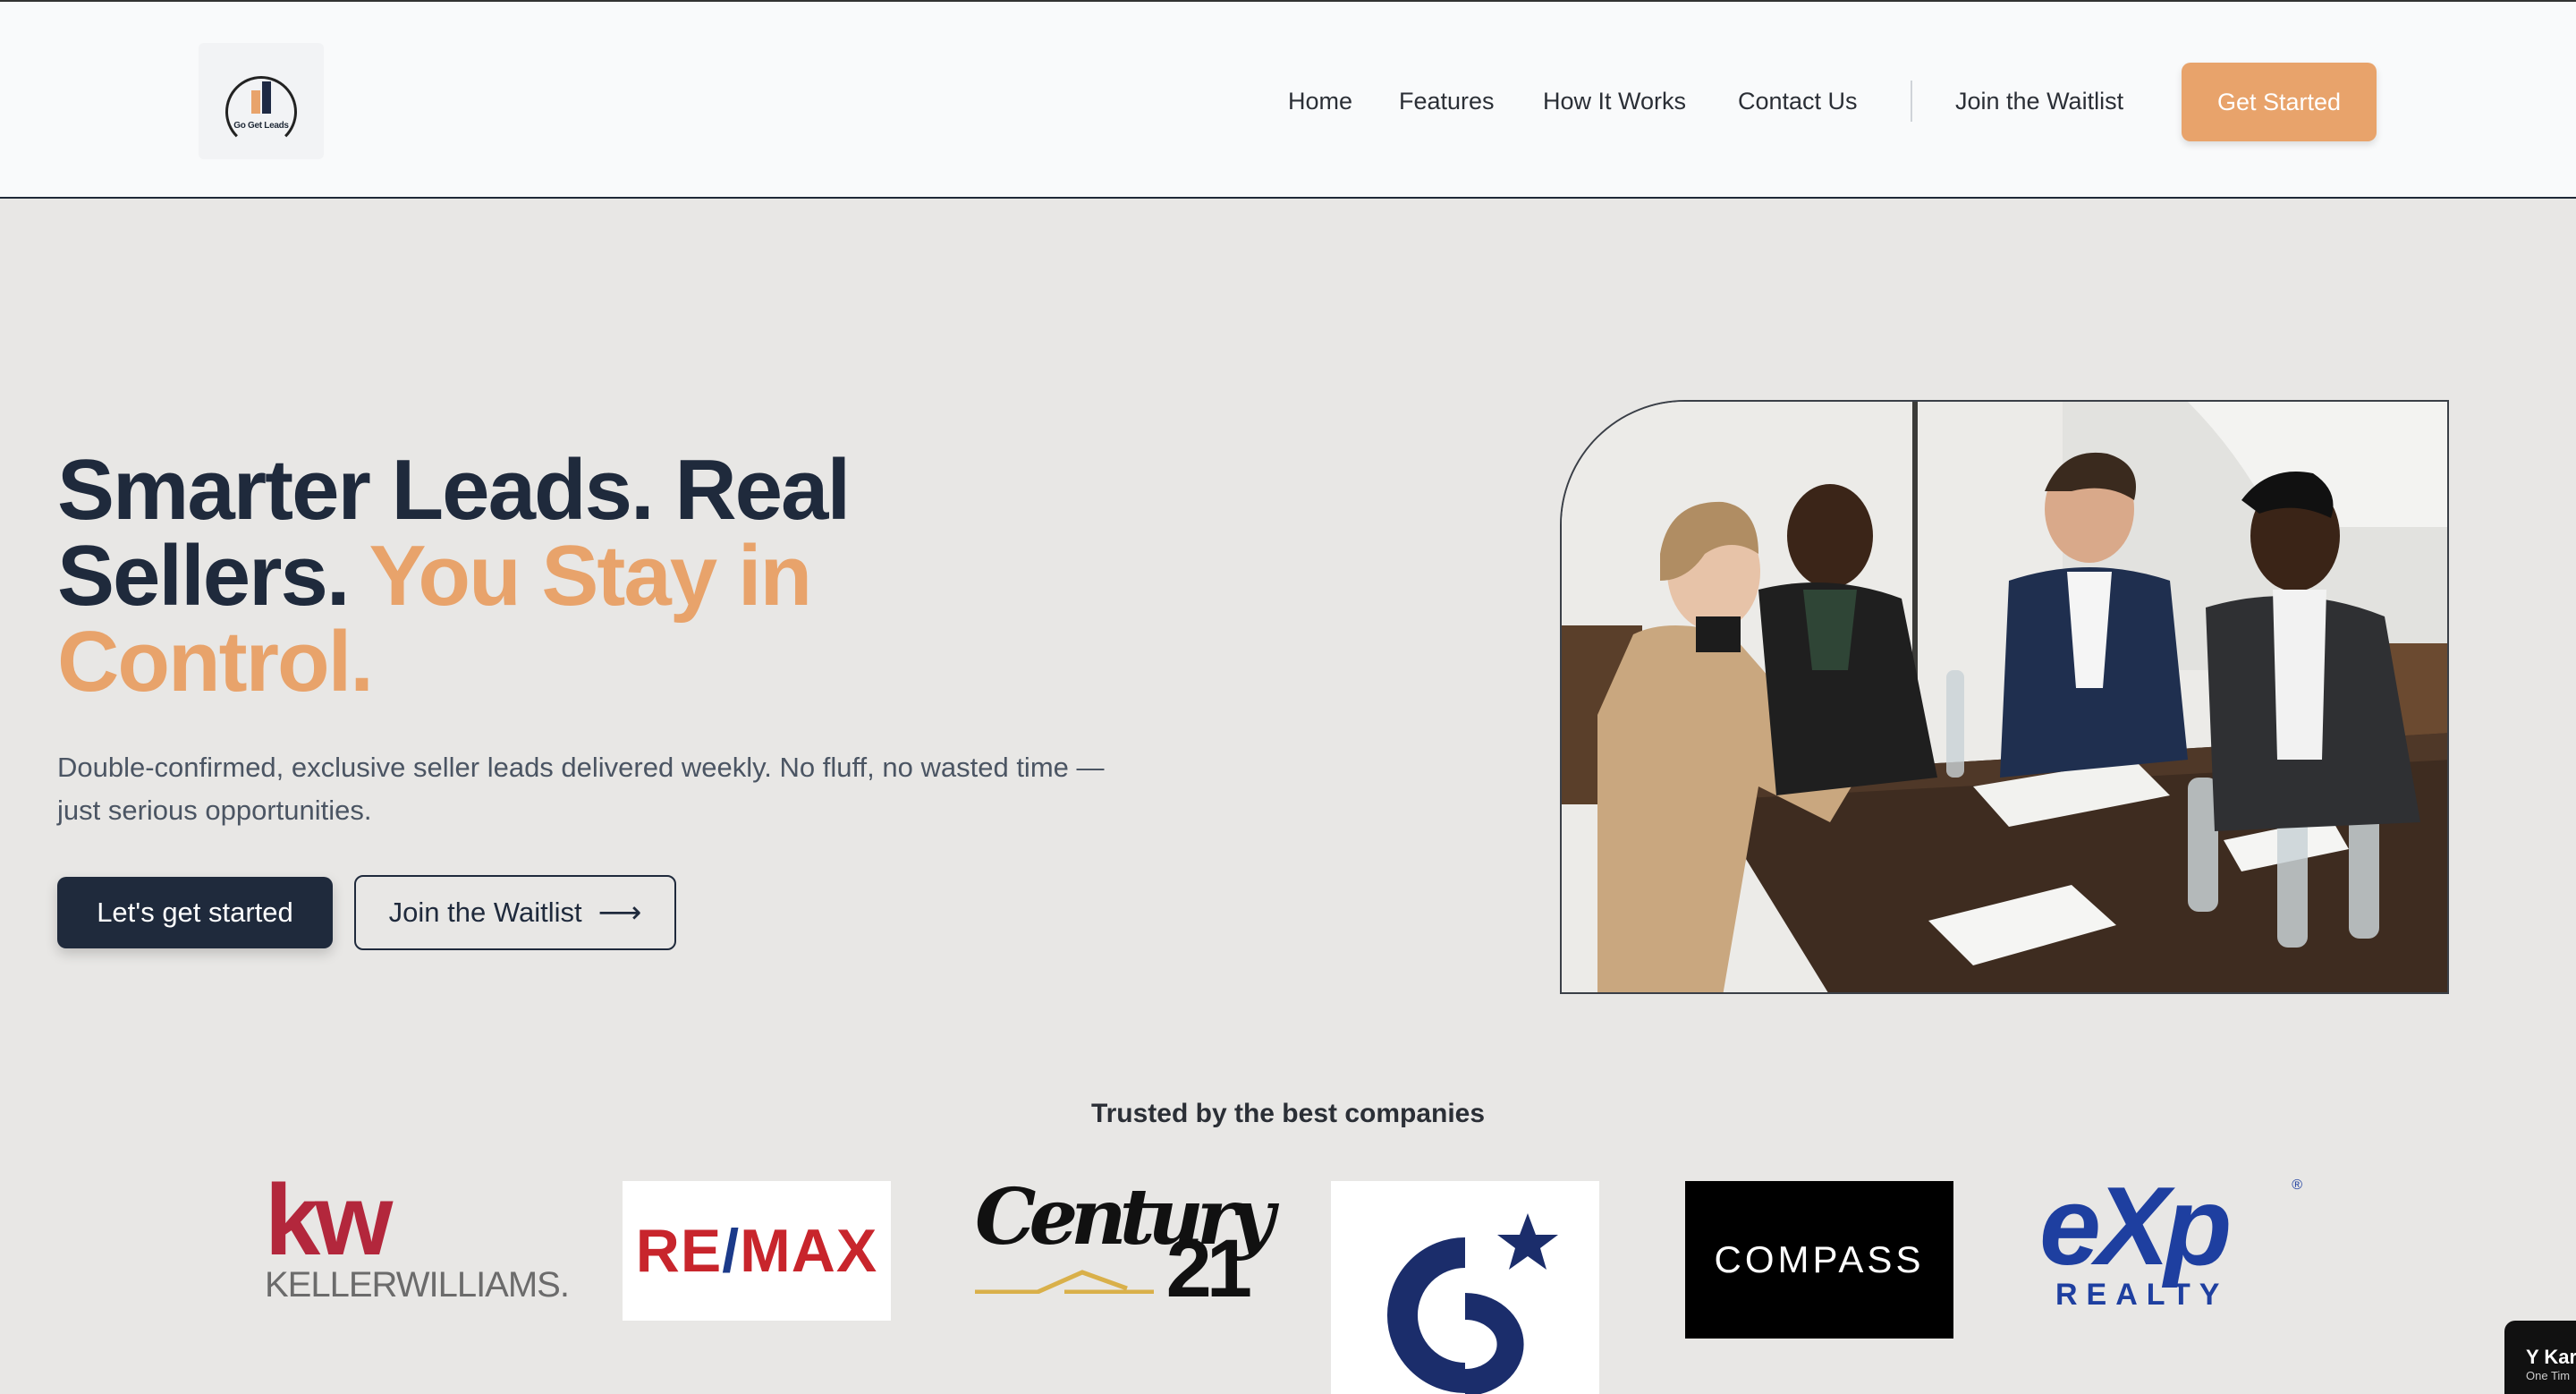 Image resolution: width=2576 pixels, height=1394 pixels. What do you see at coordinates (2004, 697) in the screenshot?
I see `hero-meeting-image` at bounding box center [2004, 697].